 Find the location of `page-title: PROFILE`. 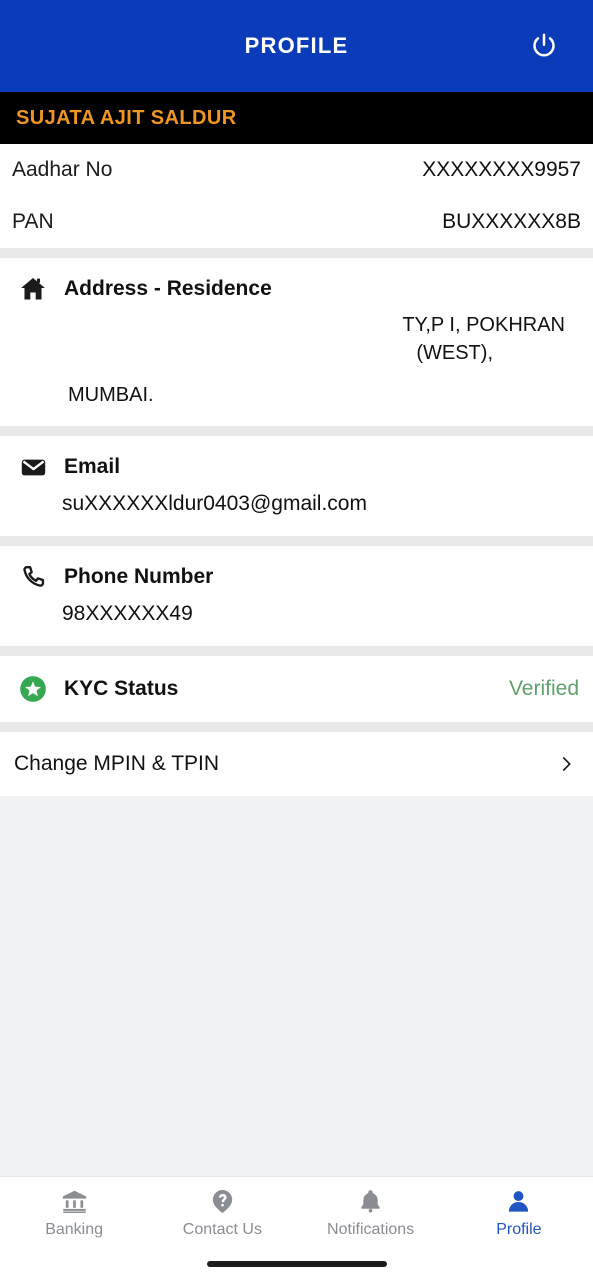

page-title: PROFILE is located at coordinates (296, 45).